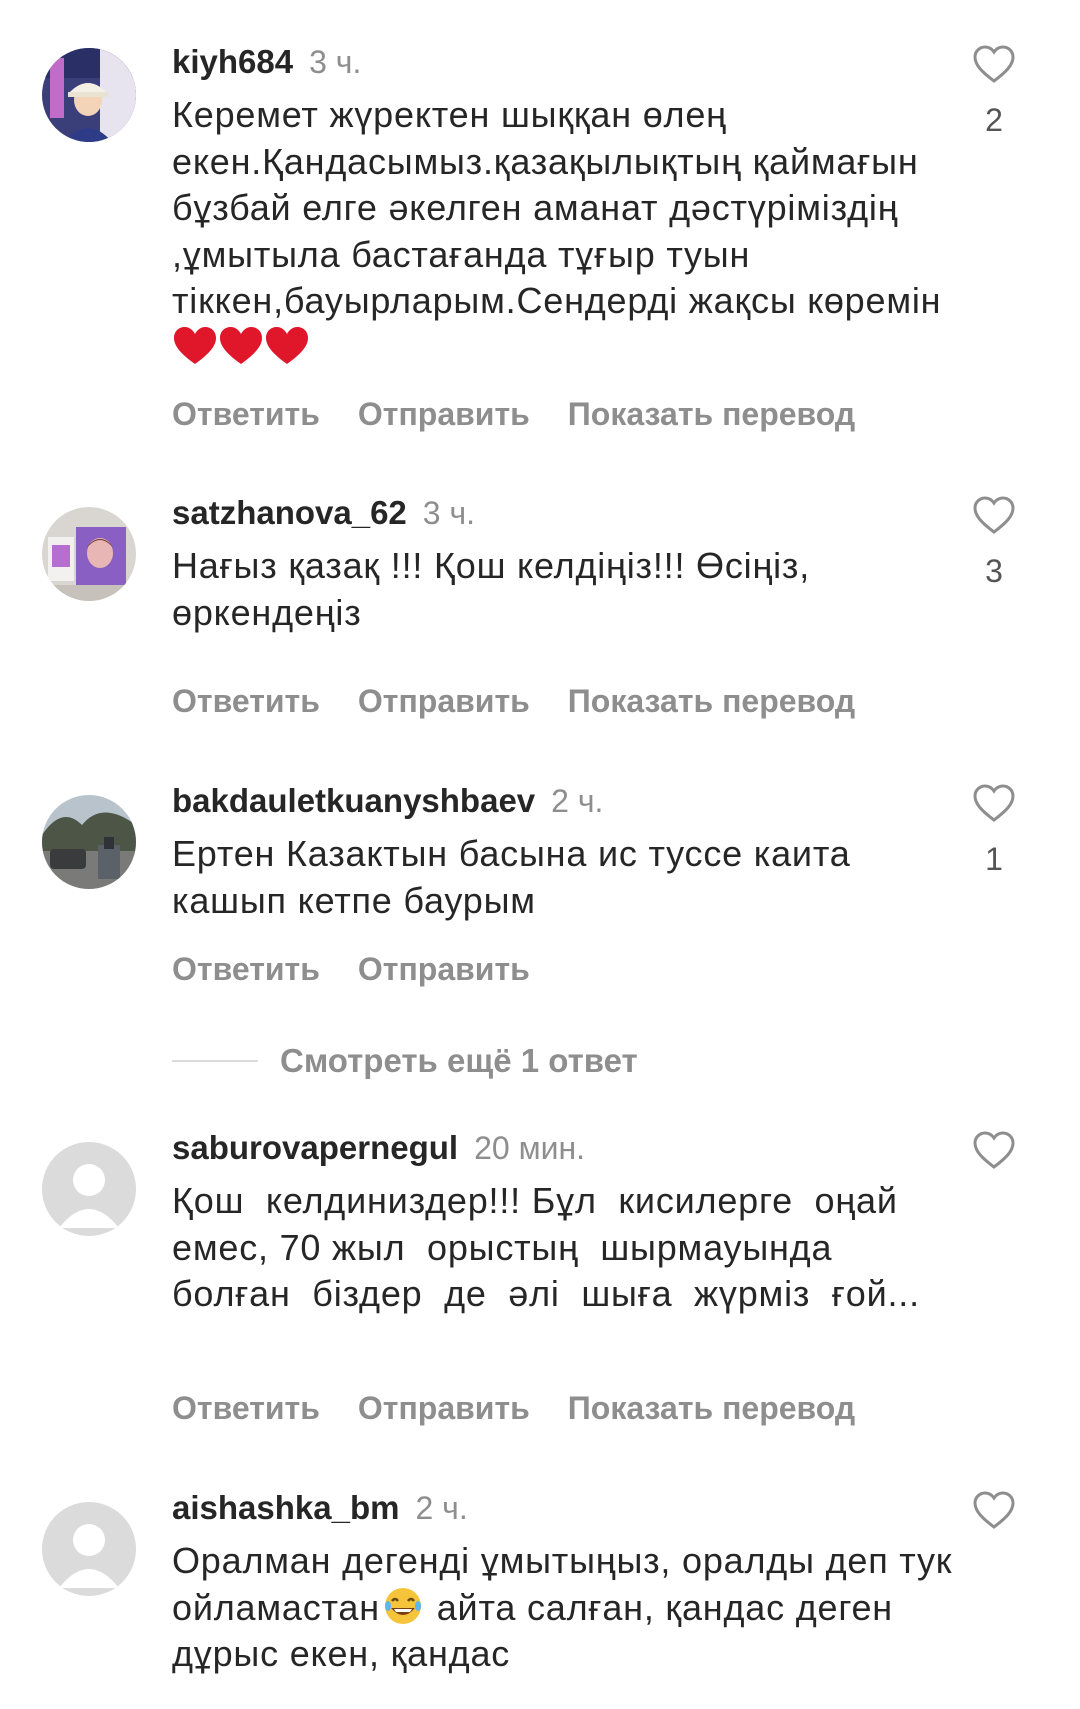 Image resolution: width=1080 pixels, height=1709 pixels. What do you see at coordinates (241, 347) in the screenshot?
I see `heart-emoji-icon` at bounding box center [241, 347].